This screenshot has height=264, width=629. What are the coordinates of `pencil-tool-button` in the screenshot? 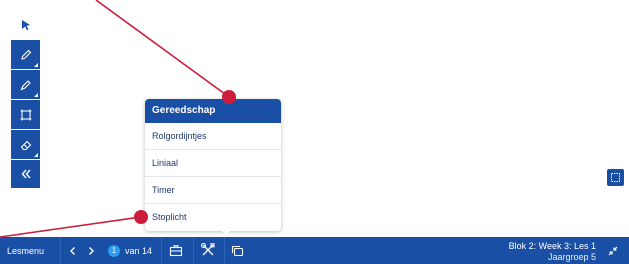 It's located at (25, 54).